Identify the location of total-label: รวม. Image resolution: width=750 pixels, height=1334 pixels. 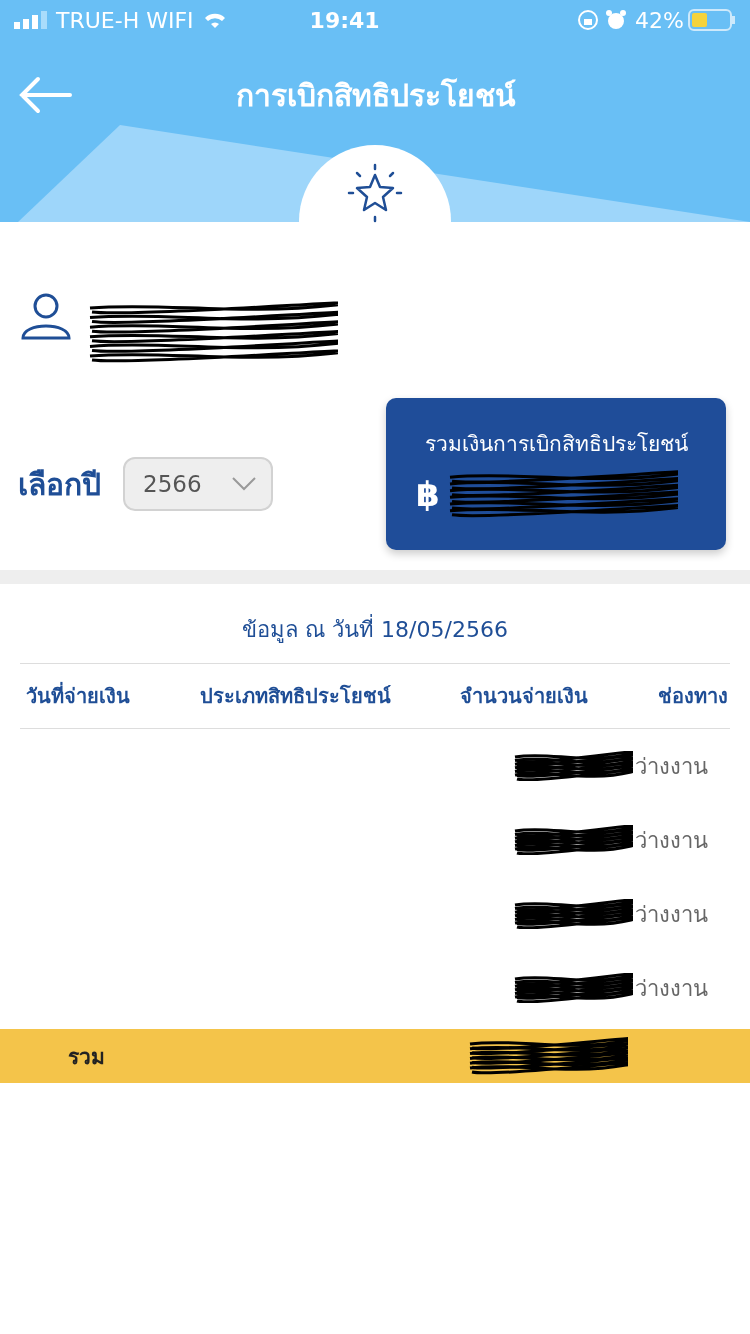
(87, 1057).